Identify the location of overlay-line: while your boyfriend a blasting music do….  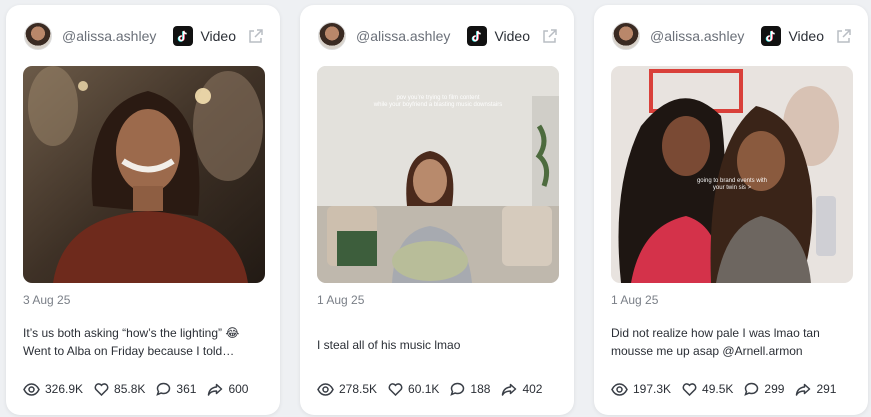
(438, 105).